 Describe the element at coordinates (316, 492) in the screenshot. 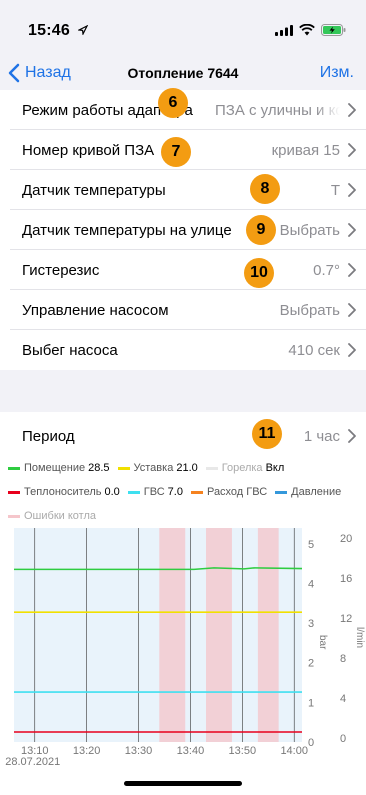

I see `legend-name: Давление` at that location.